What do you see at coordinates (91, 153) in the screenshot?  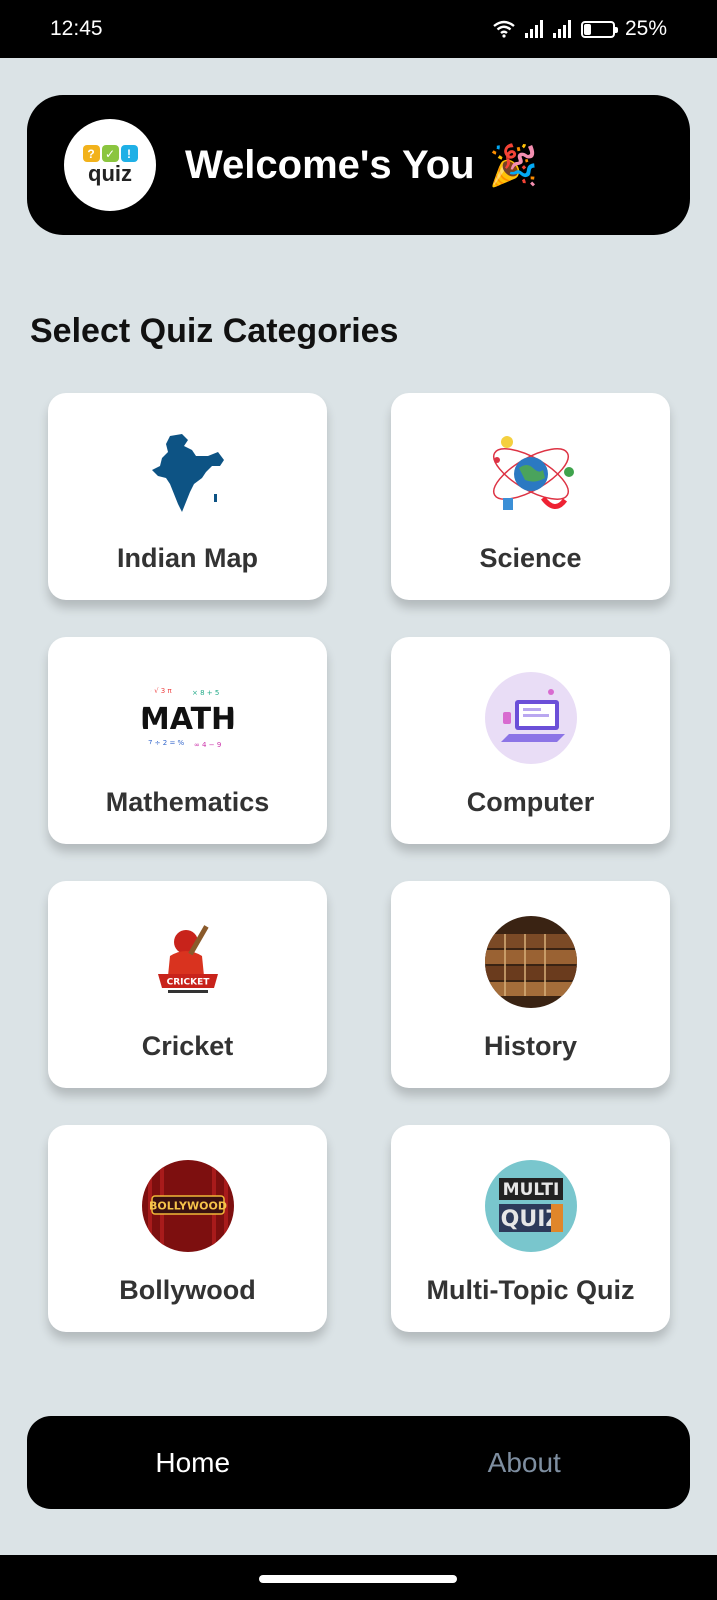 I see `logo-question-tile: ?` at bounding box center [91, 153].